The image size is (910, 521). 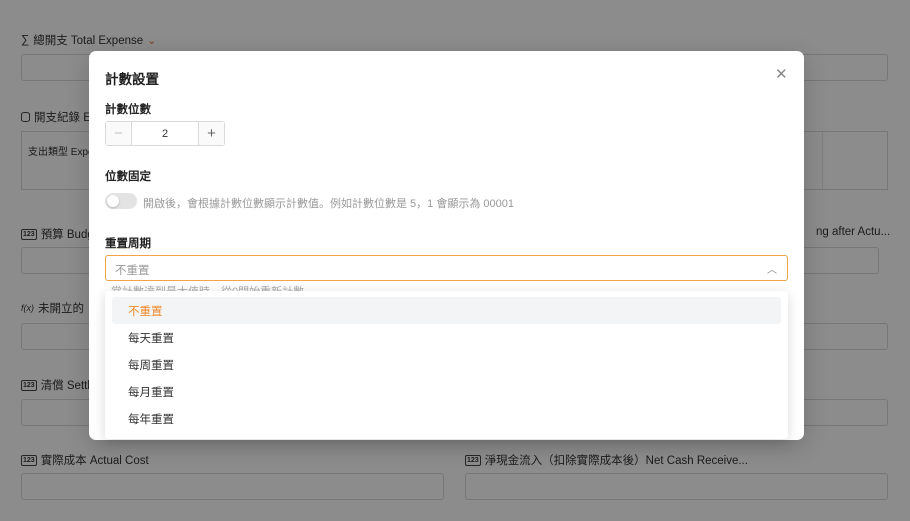 What do you see at coordinates (446, 268) in the screenshot?
I see `reset-period-select: 不重置 ︿` at bounding box center [446, 268].